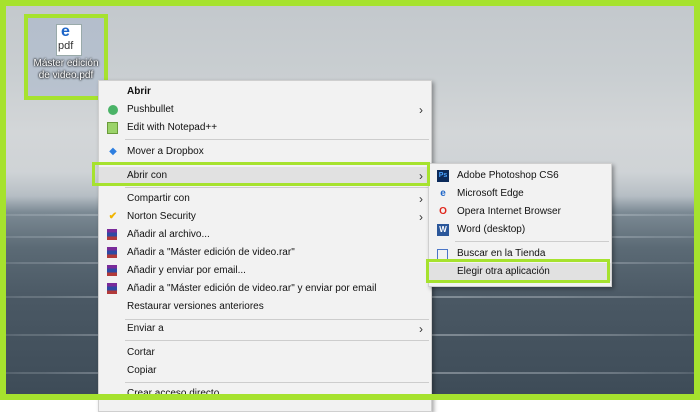 Image resolution: width=700 pixels, height=412 pixels. Describe the element at coordinates (113, 216) in the screenshot. I see `norton-icon: ✔` at that location.